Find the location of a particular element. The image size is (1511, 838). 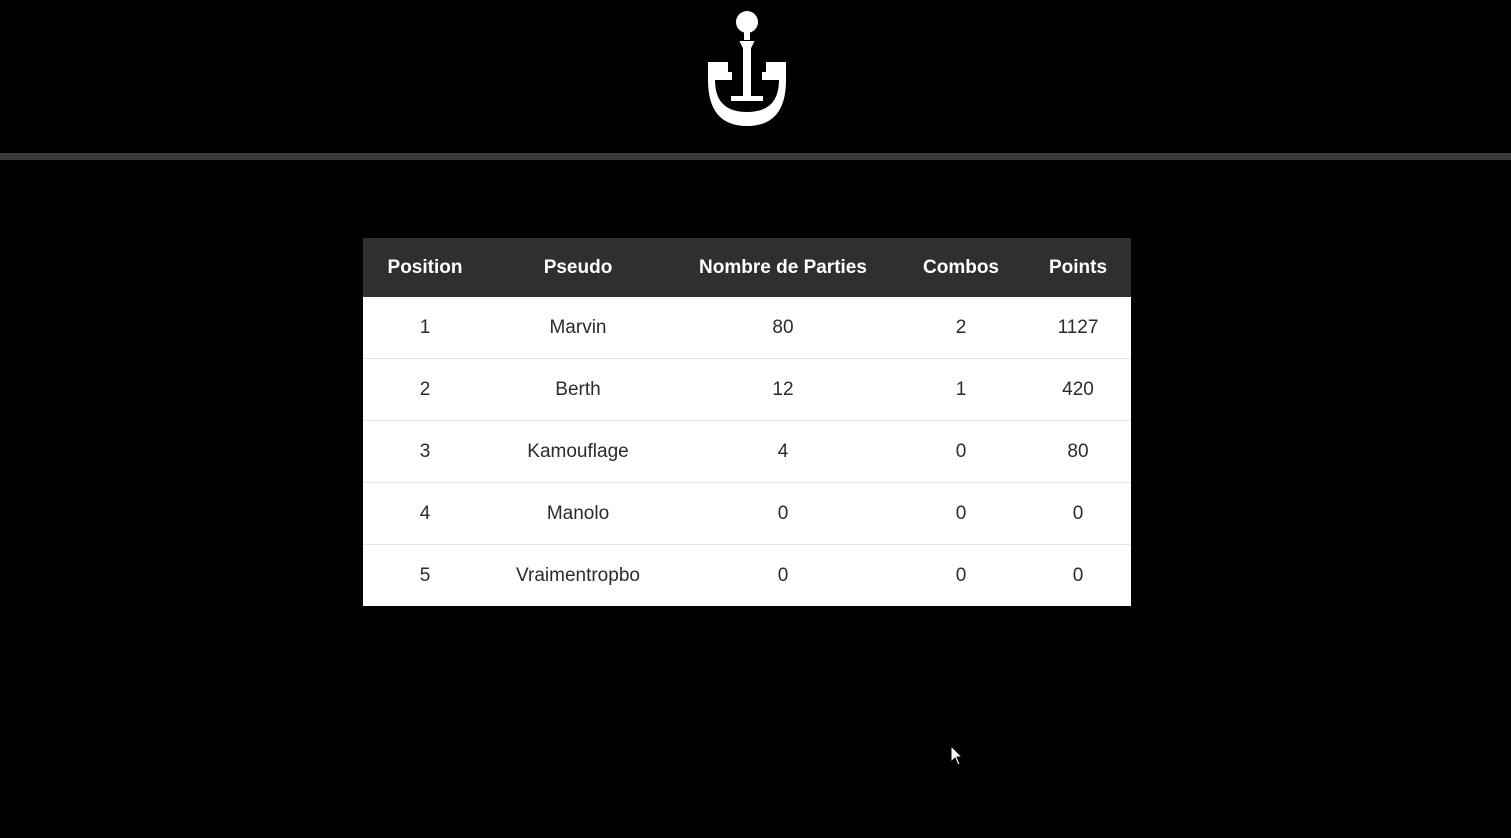

cell-points: 80 is located at coordinates (1078, 451).